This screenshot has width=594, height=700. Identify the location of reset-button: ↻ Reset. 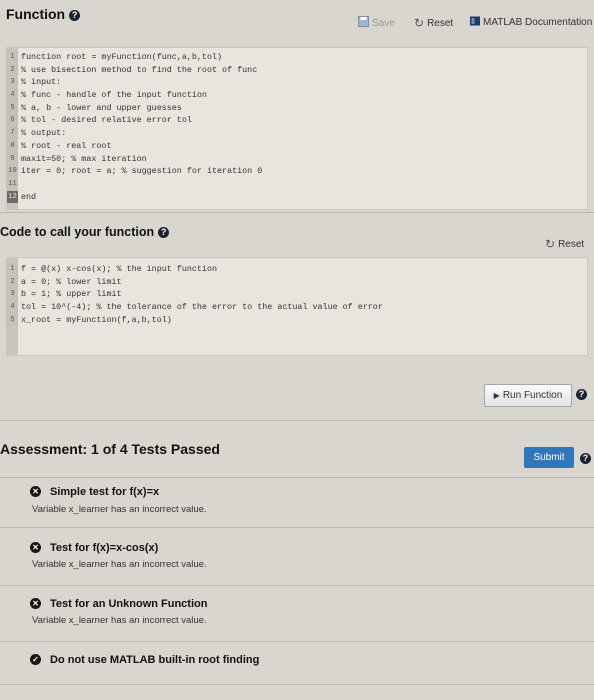
(433, 23).